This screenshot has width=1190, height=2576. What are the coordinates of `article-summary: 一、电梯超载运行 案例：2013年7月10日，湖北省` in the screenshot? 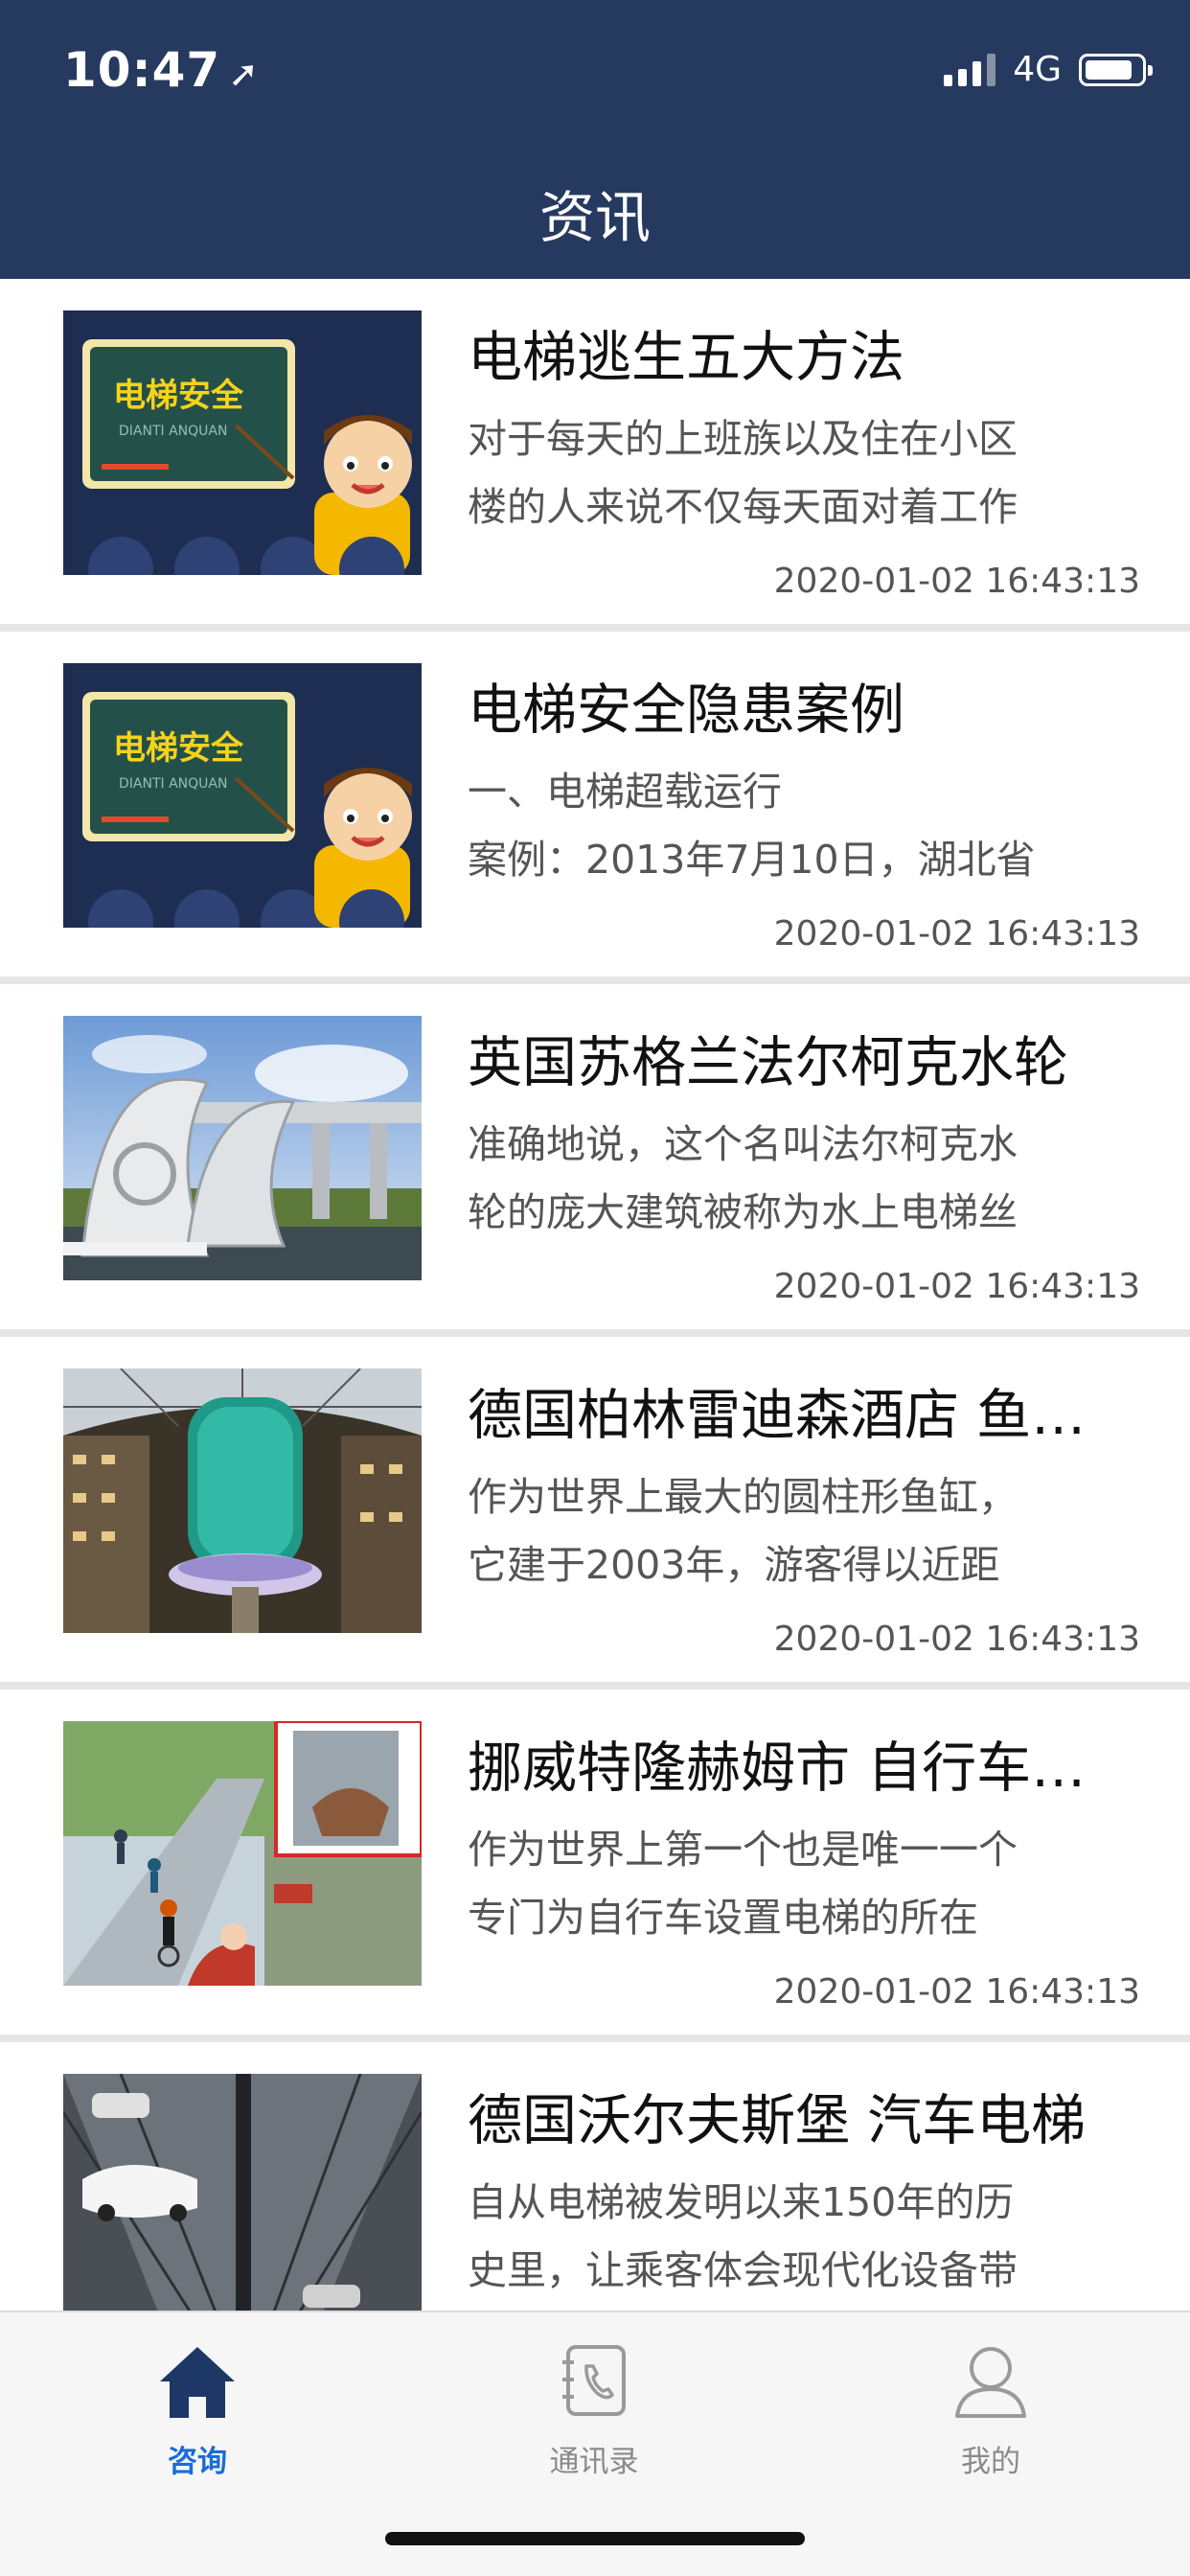 It's located at (752, 826).